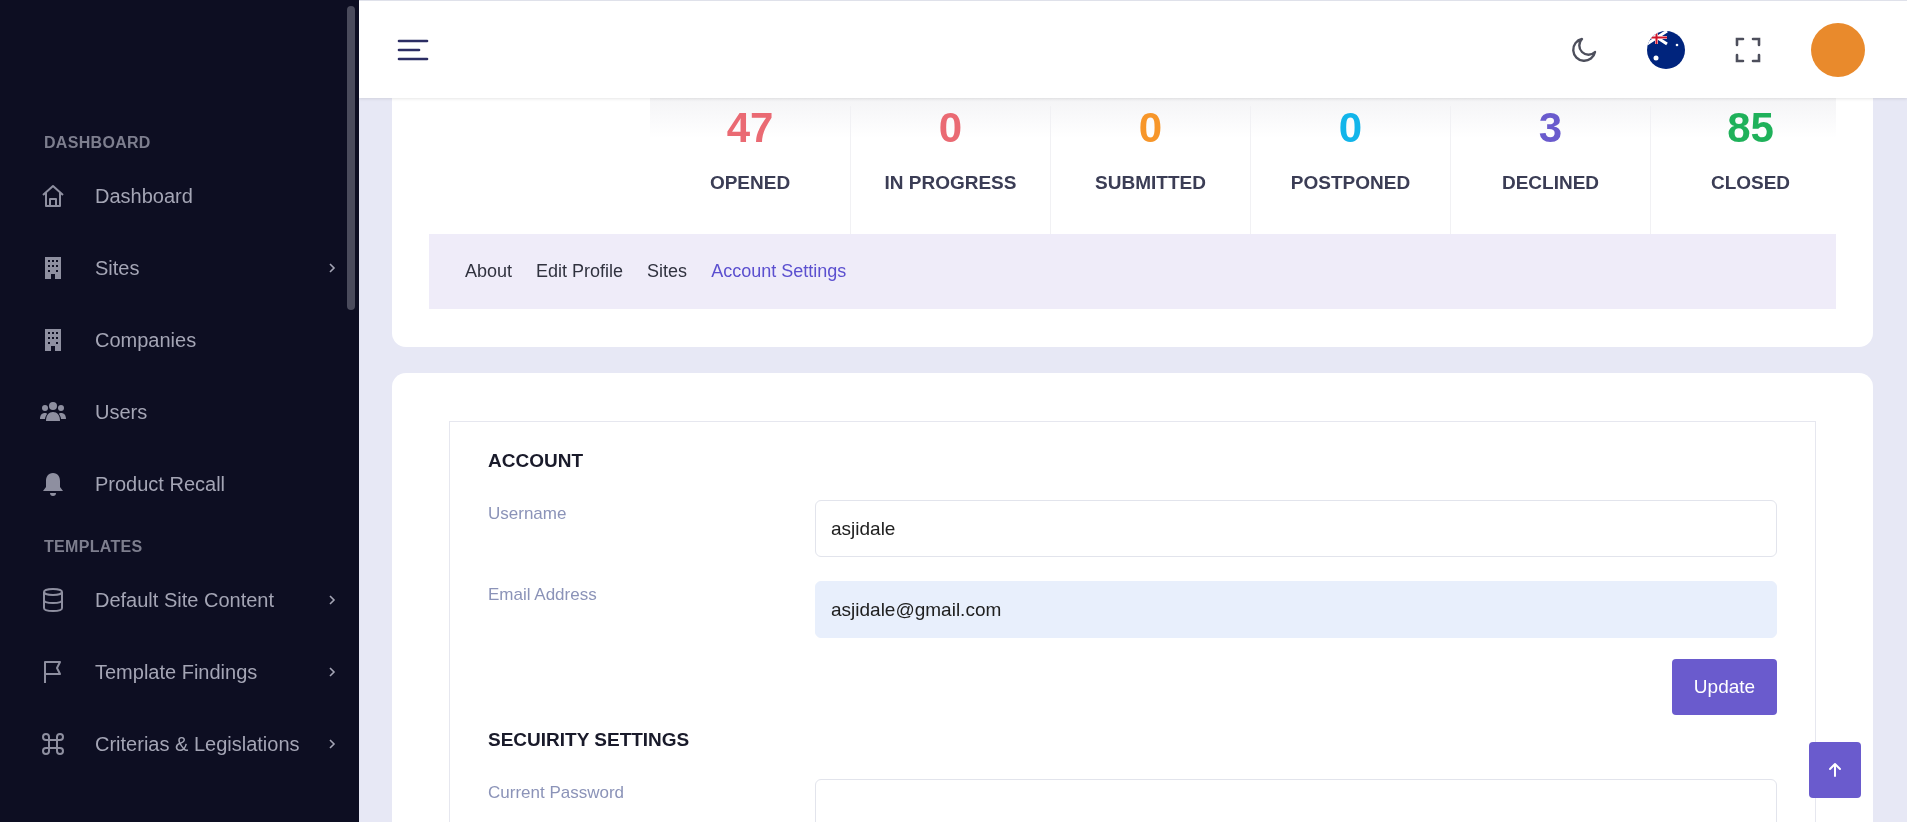 The image size is (1907, 822). Describe the element at coordinates (557, 793) in the screenshot. I see `field-label: Current Password` at that location.